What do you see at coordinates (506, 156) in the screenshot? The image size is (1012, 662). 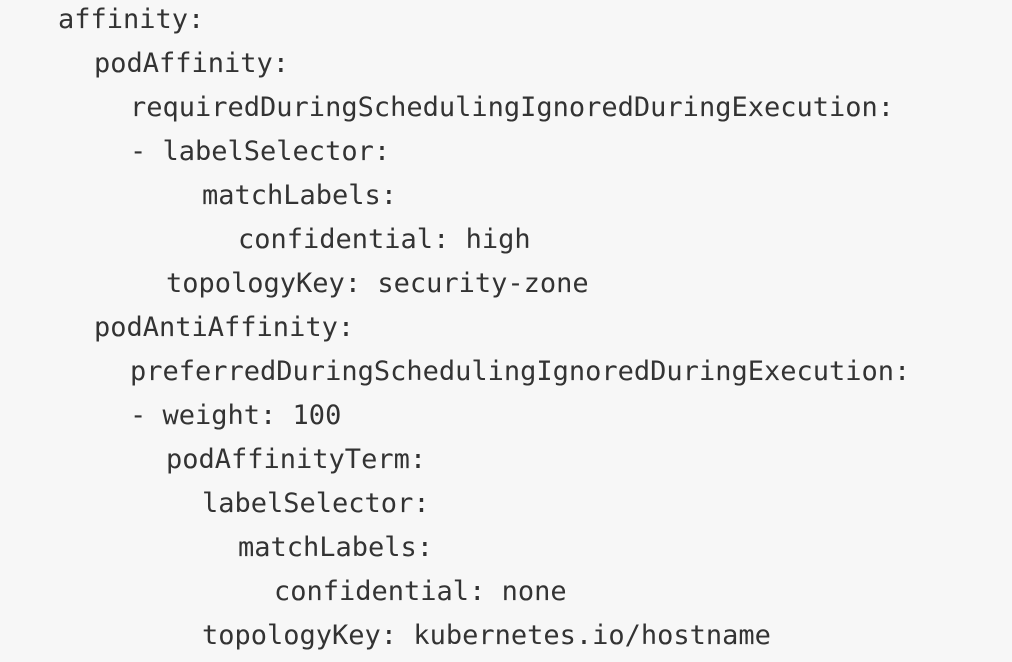 I see `code-line: - labelSelector:` at bounding box center [506, 156].